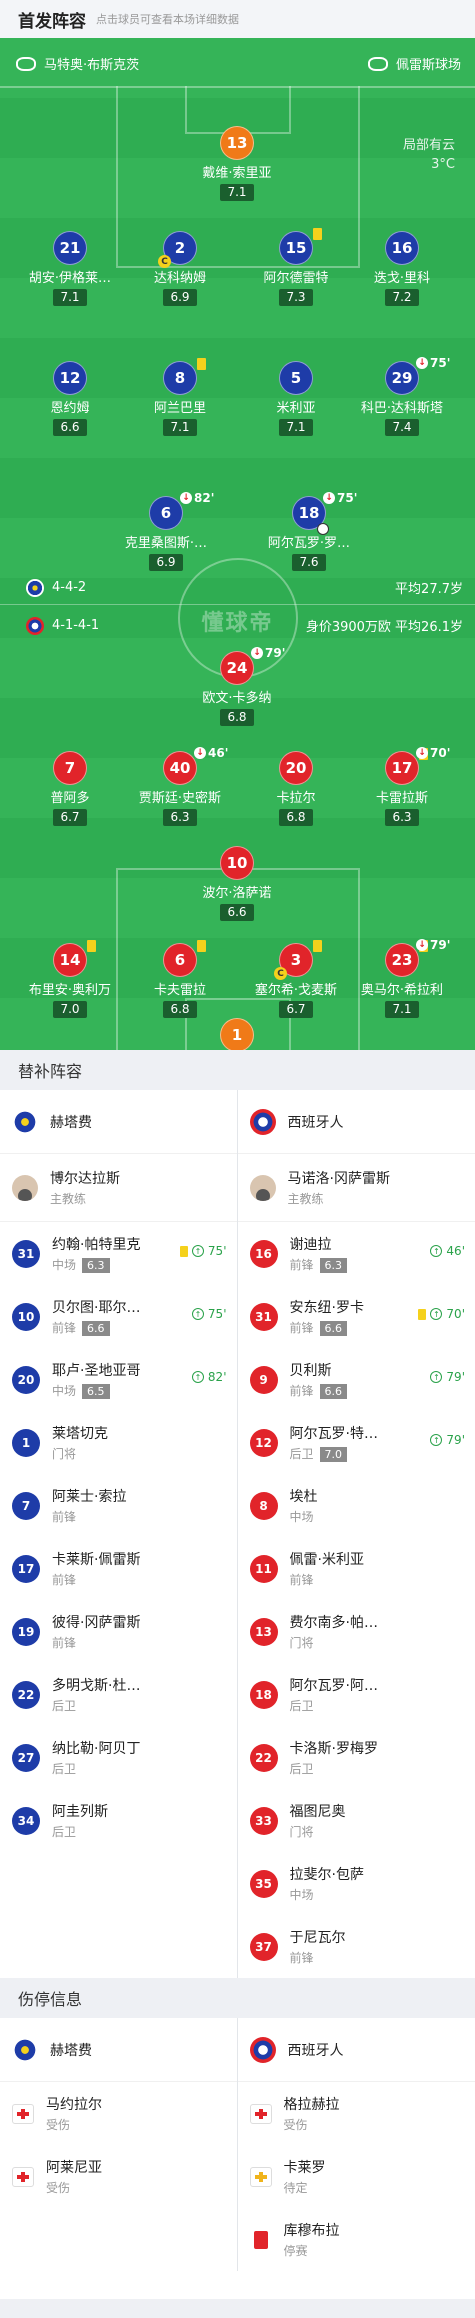 The height and width of the screenshot is (2318, 475). Describe the element at coordinates (402, 786) in the screenshot. I see `pitch-player: 17 ↓ 70' 卡雷拉斯 6.3` at that location.